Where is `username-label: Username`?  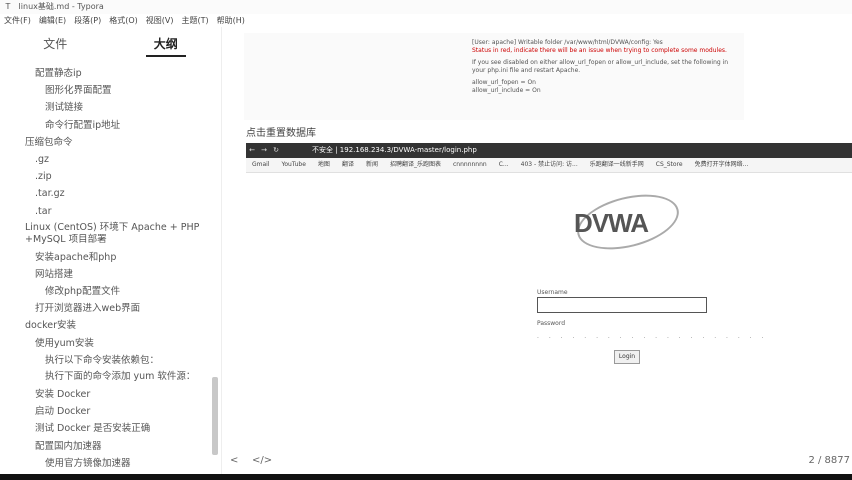 username-label: Username is located at coordinates (552, 292).